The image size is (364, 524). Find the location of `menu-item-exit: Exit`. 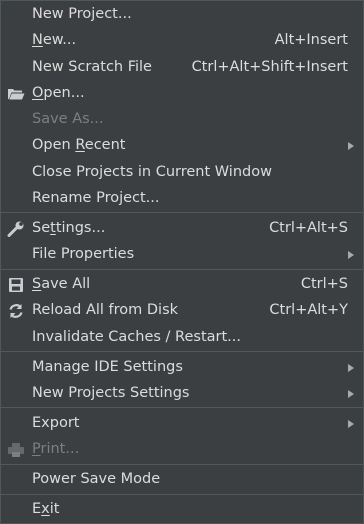

menu-item-exit: Exit is located at coordinates (182, 510).